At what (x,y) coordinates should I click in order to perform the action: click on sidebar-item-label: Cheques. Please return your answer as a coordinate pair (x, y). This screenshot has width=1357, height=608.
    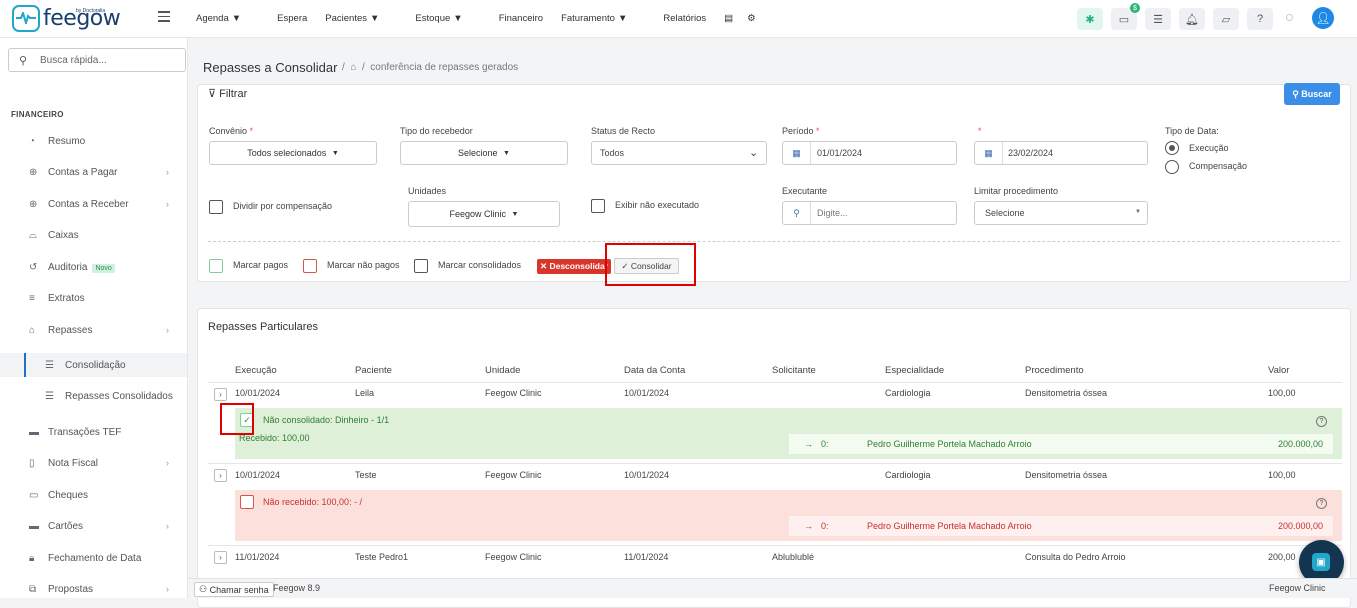
    Looking at the image, I should click on (68, 495).